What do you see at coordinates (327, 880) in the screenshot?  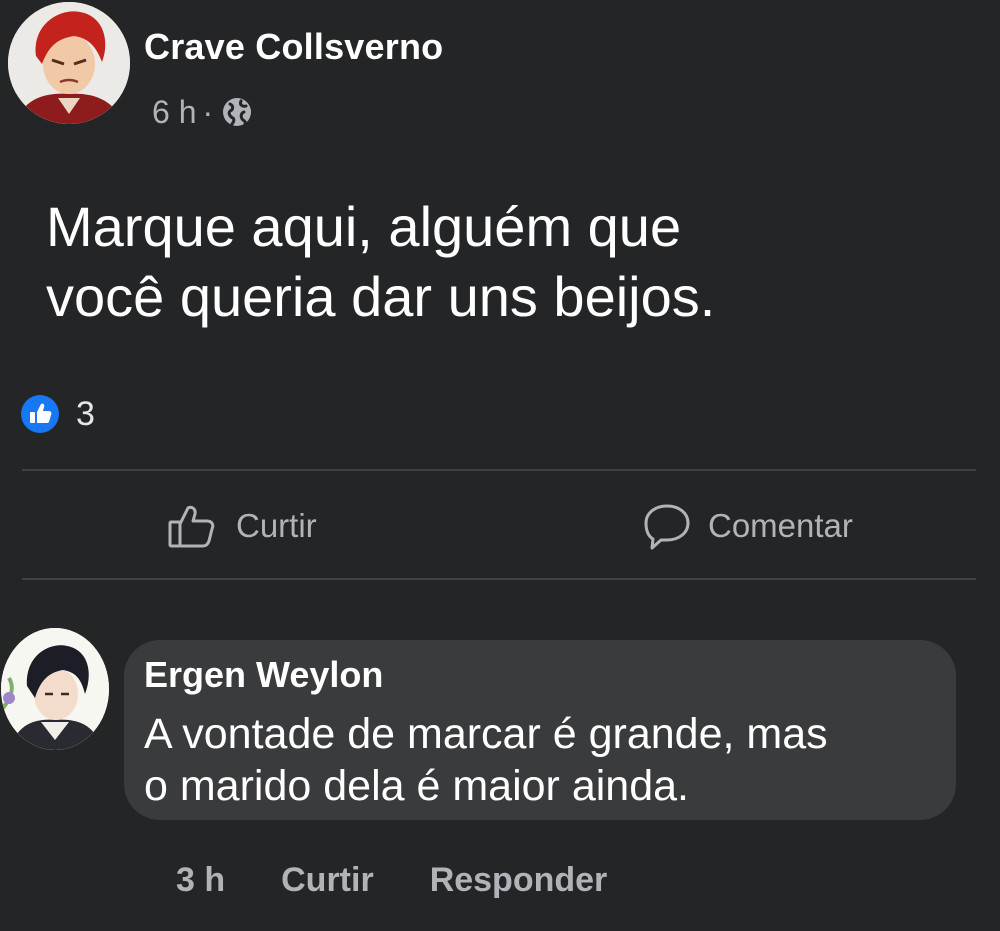 I see `comment-like-button: Curtir` at bounding box center [327, 880].